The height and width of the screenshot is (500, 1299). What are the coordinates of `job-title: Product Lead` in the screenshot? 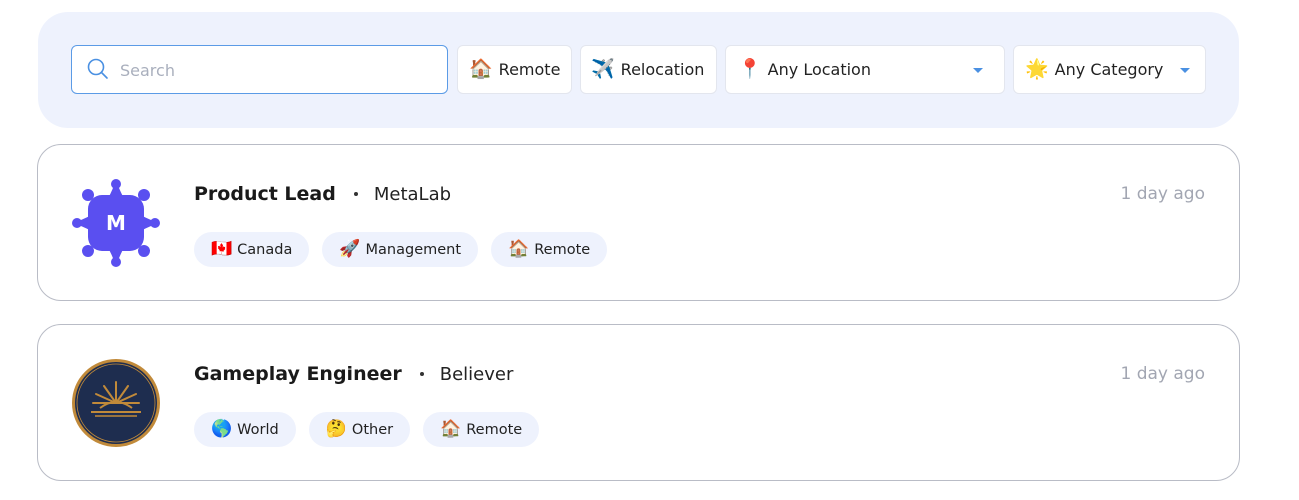 It's located at (265, 194).